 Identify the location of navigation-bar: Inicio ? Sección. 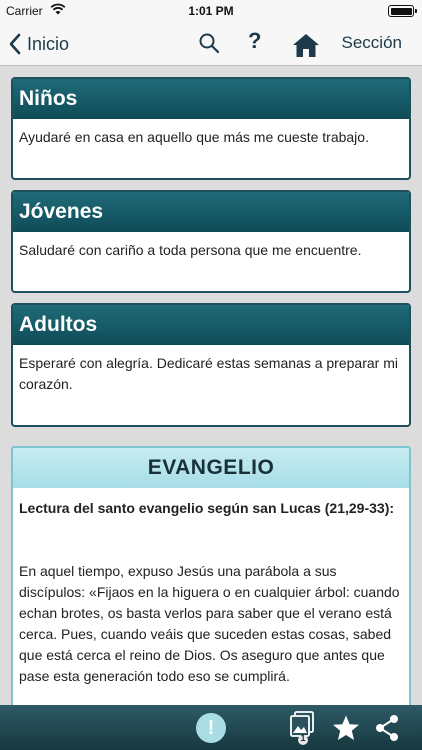
(211, 44).